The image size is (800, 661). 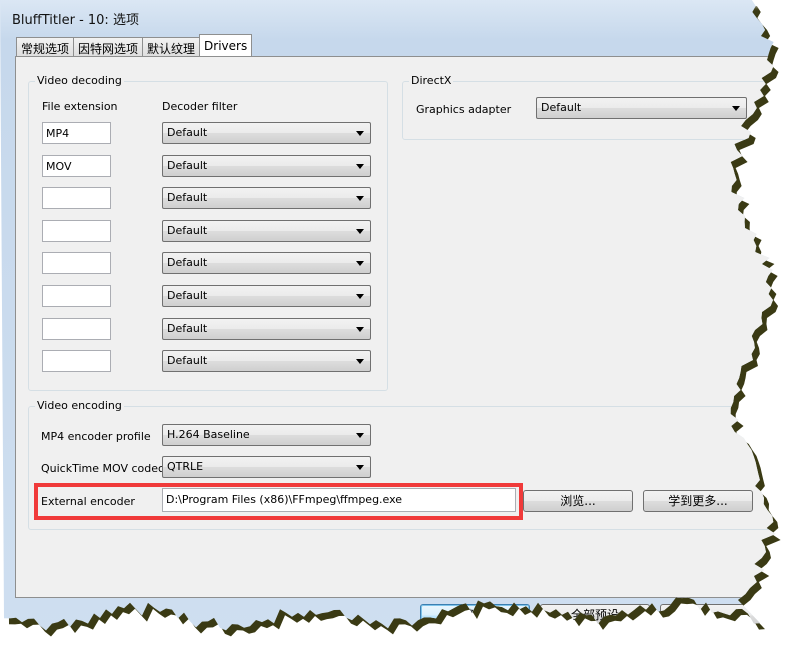 I want to click on window-title: BluffTitler - 10: 选项, so click(x=75, y=20).